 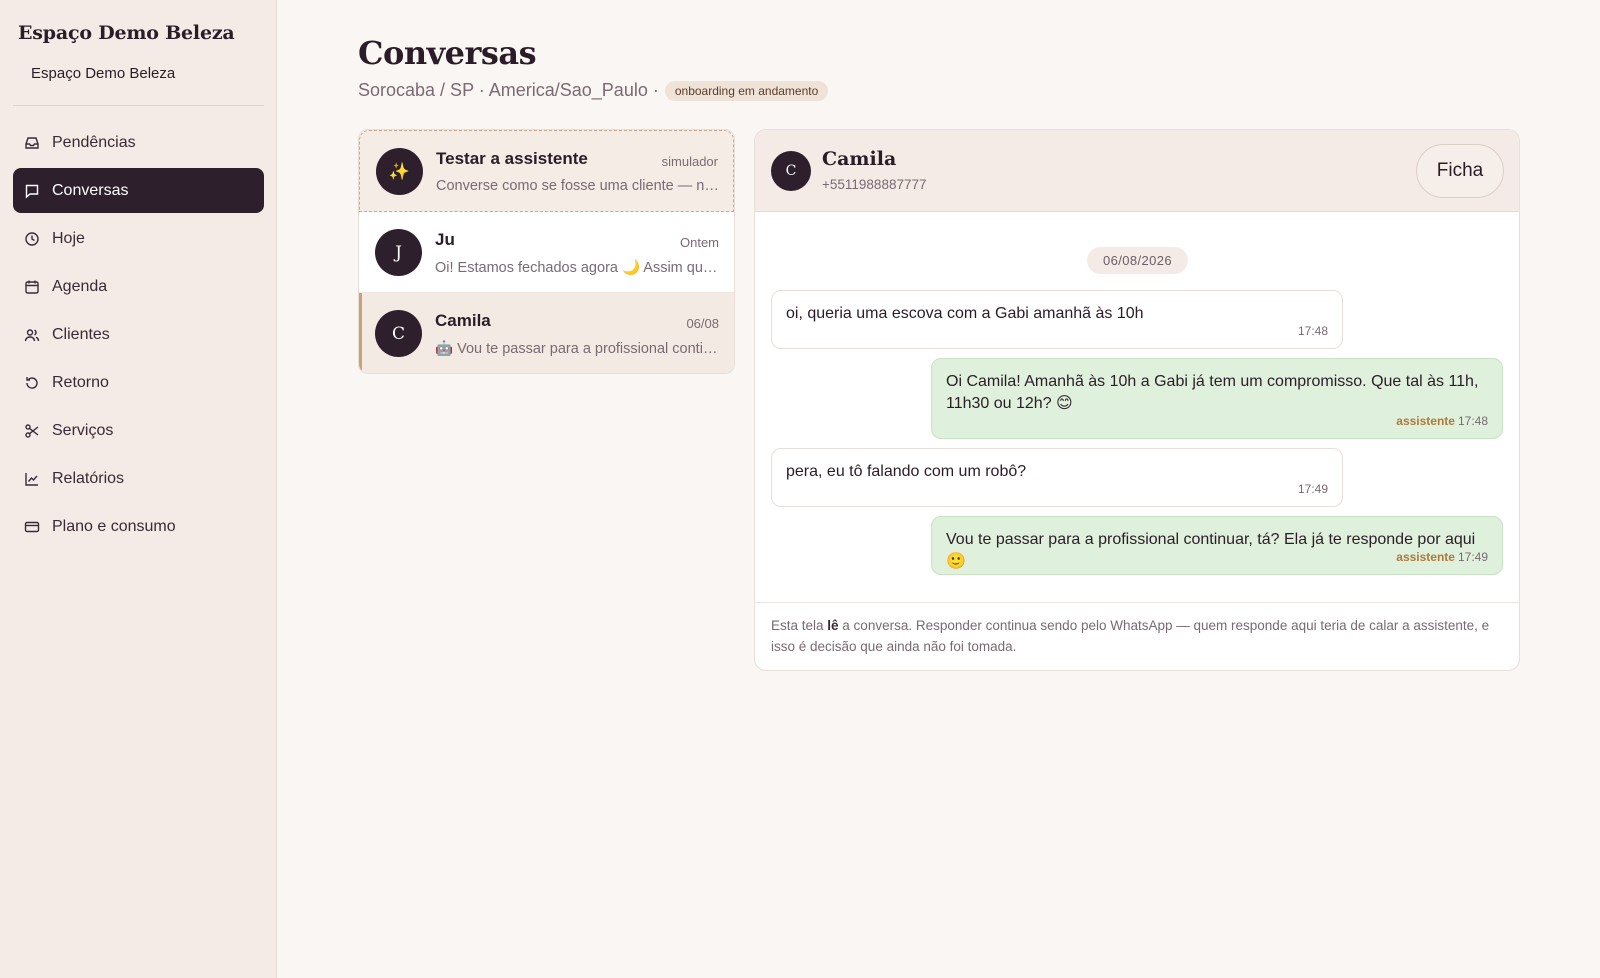 I want to click on sidebar-item-label: Retorno, so click(x=80, y=382).